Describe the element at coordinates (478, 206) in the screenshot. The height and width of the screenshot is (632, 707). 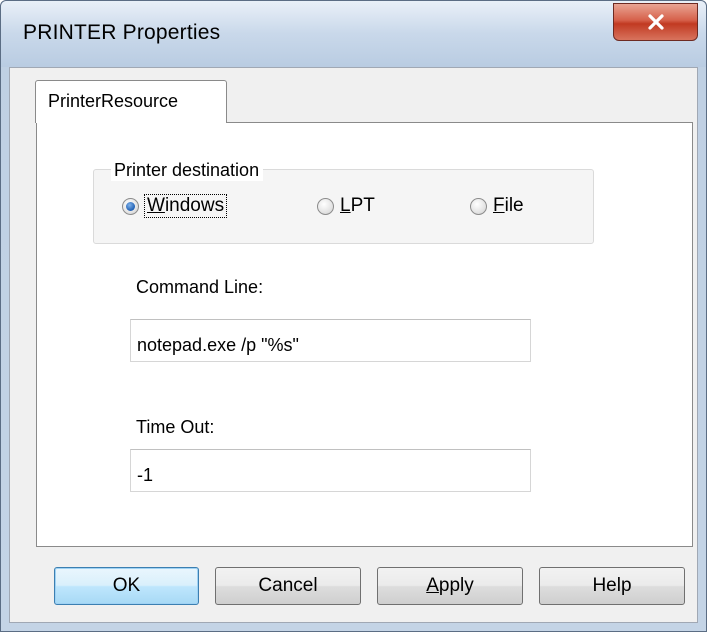
I see `radio-file-indicator` at that location.